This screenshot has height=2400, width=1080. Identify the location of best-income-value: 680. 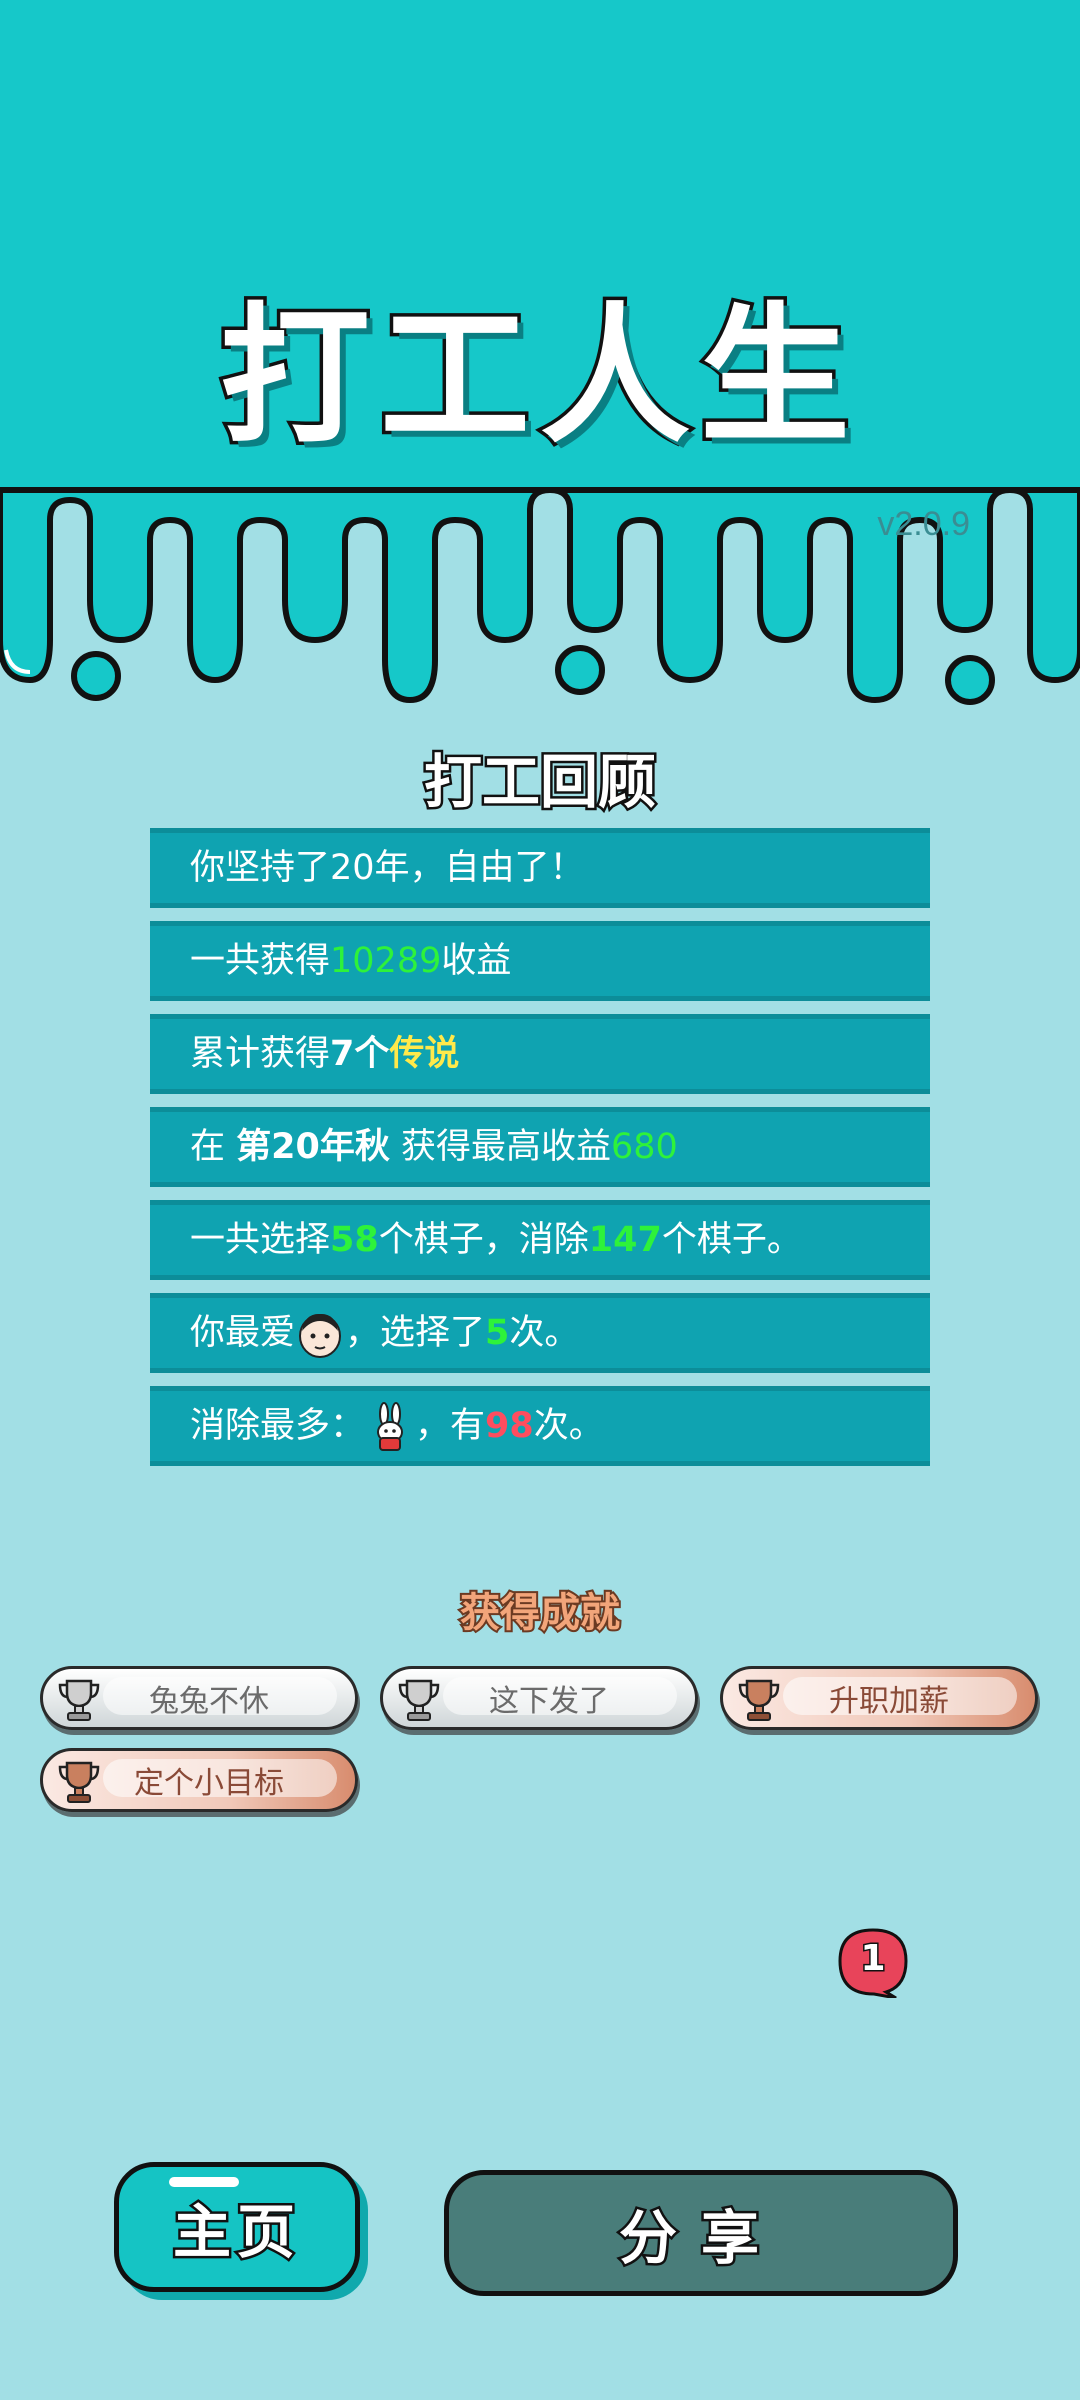
(644, 1147).